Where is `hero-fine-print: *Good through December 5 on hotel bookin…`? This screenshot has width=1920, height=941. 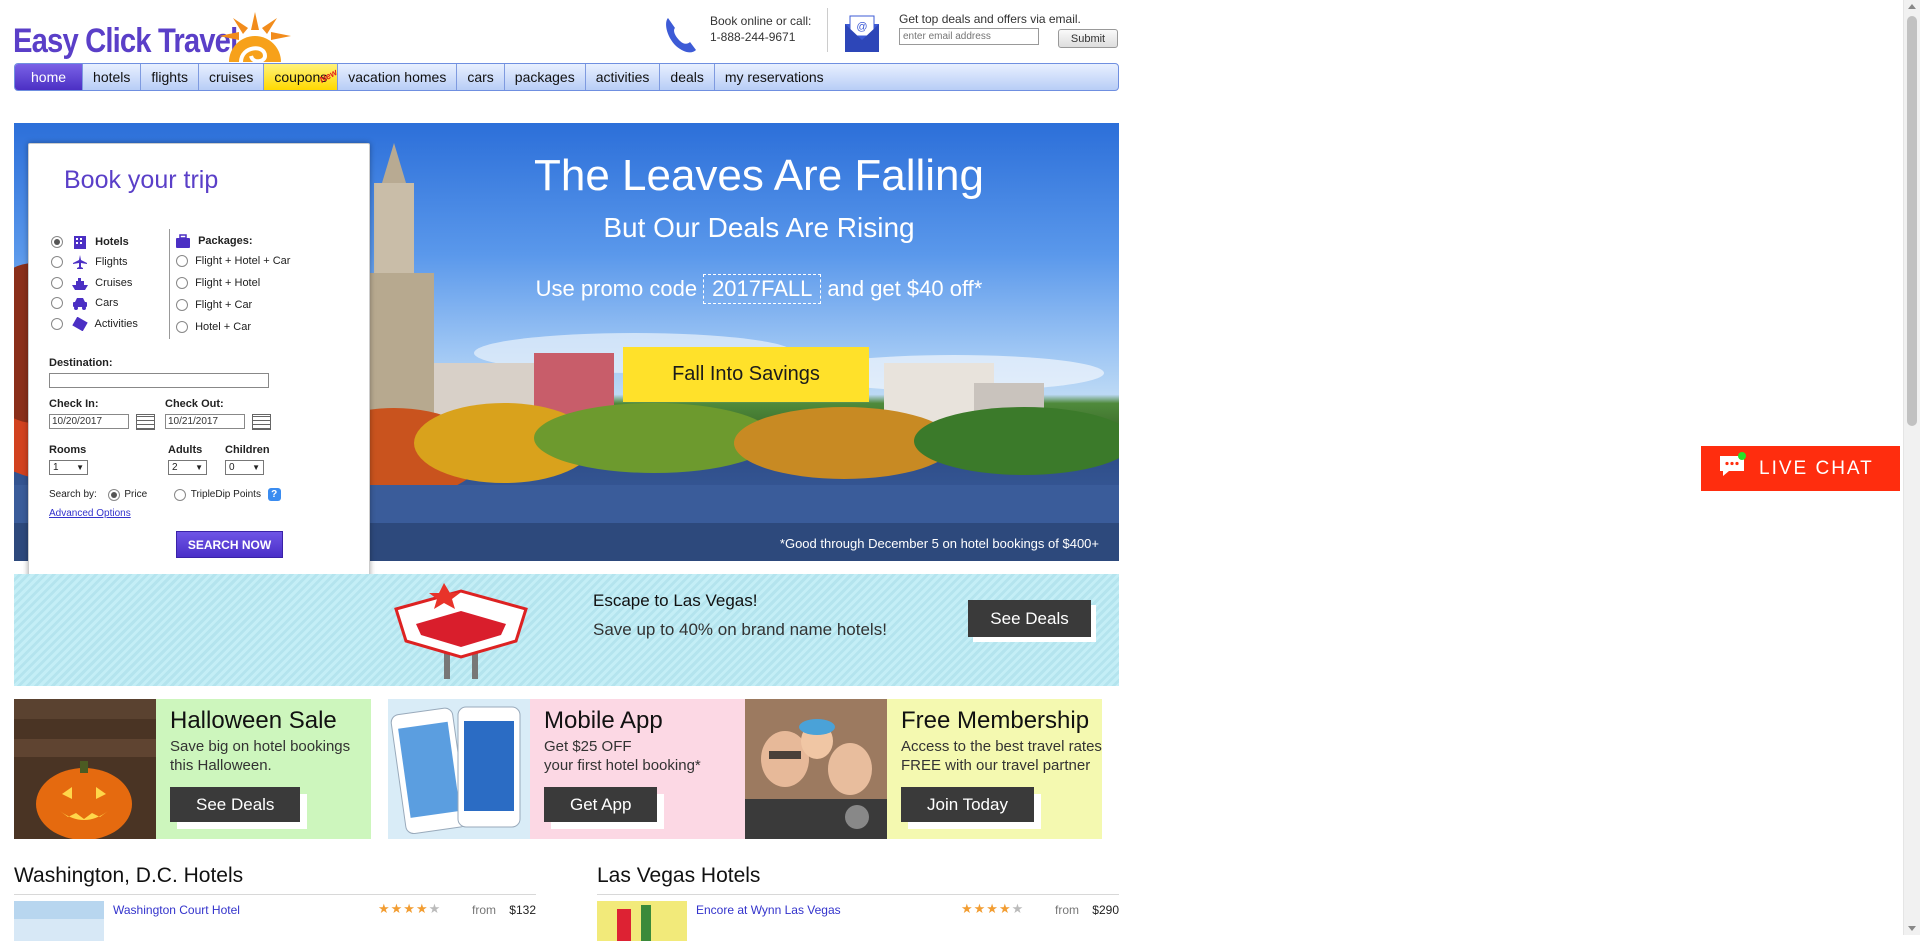
hero-fine-print: *Good through December 5 on hotel bookin… is located at coordinates (939, 543).